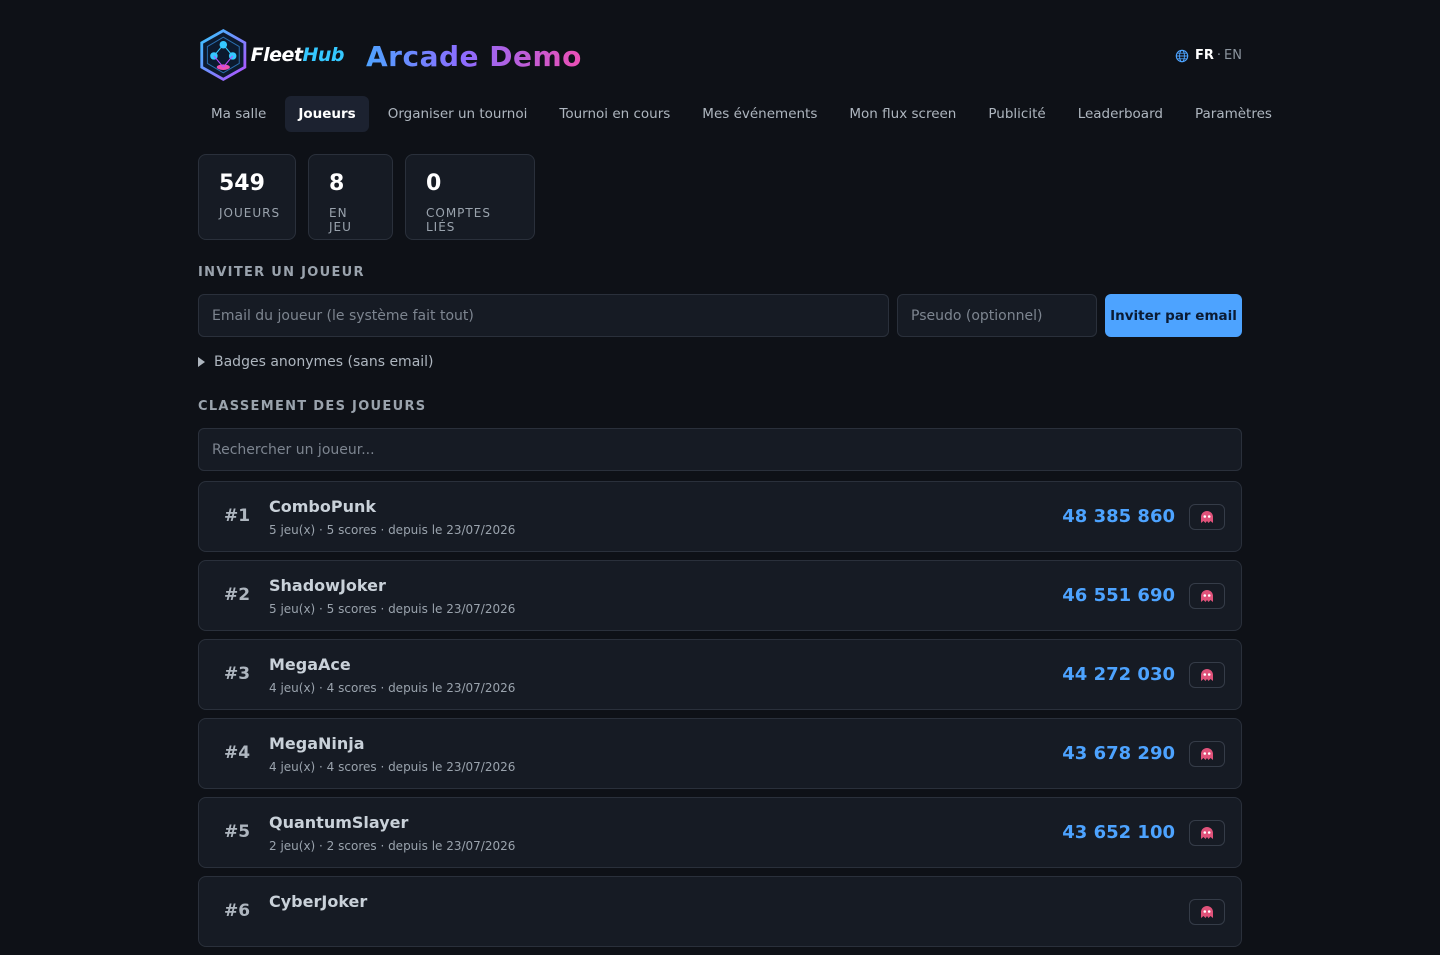  Describe the element at coordinates (250, 213) in the screenshot. I see `stat-label: JOUEURS` at that location.